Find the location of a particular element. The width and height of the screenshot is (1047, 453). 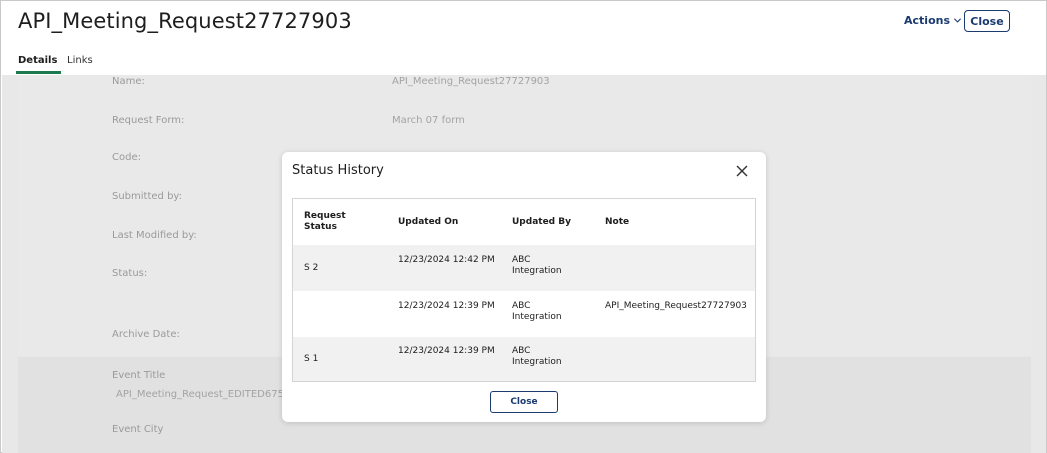

name-label: Name: is located at coordinates (128, 81).